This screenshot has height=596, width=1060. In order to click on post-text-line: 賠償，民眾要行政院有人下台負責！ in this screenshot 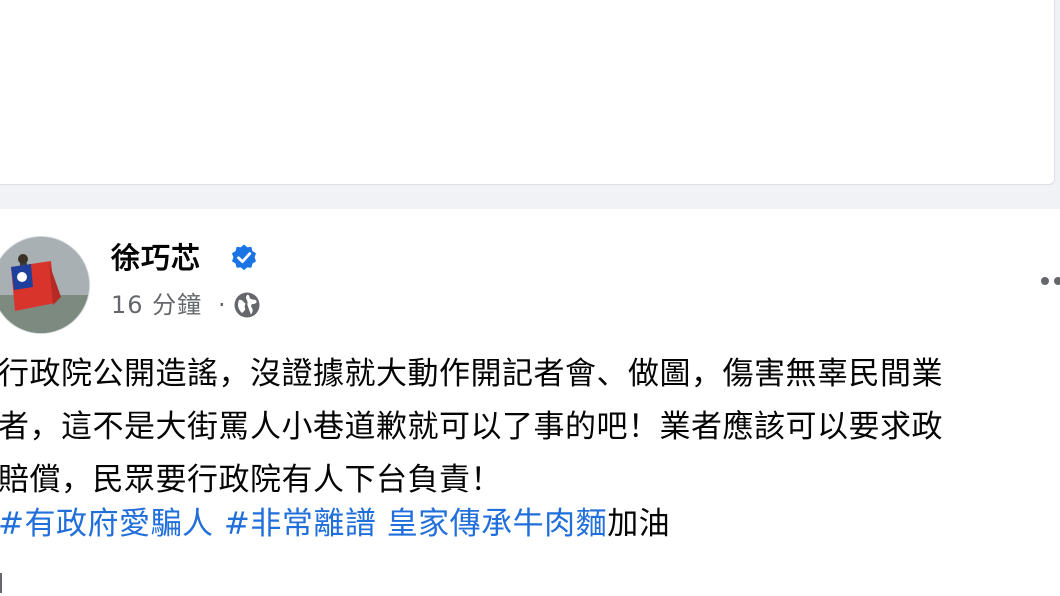, I will do `click(251, 480)`.